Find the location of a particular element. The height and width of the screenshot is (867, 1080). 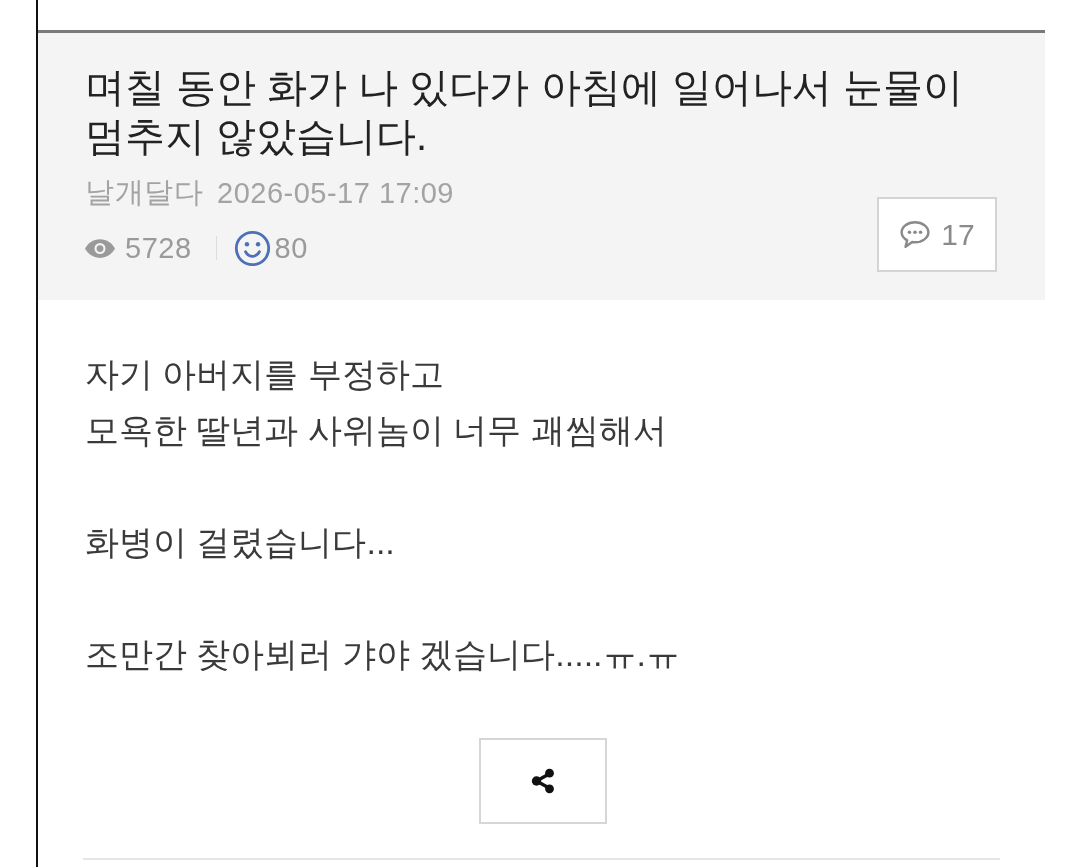

author-name: 날개달다 is located at coordinates (144, 192).